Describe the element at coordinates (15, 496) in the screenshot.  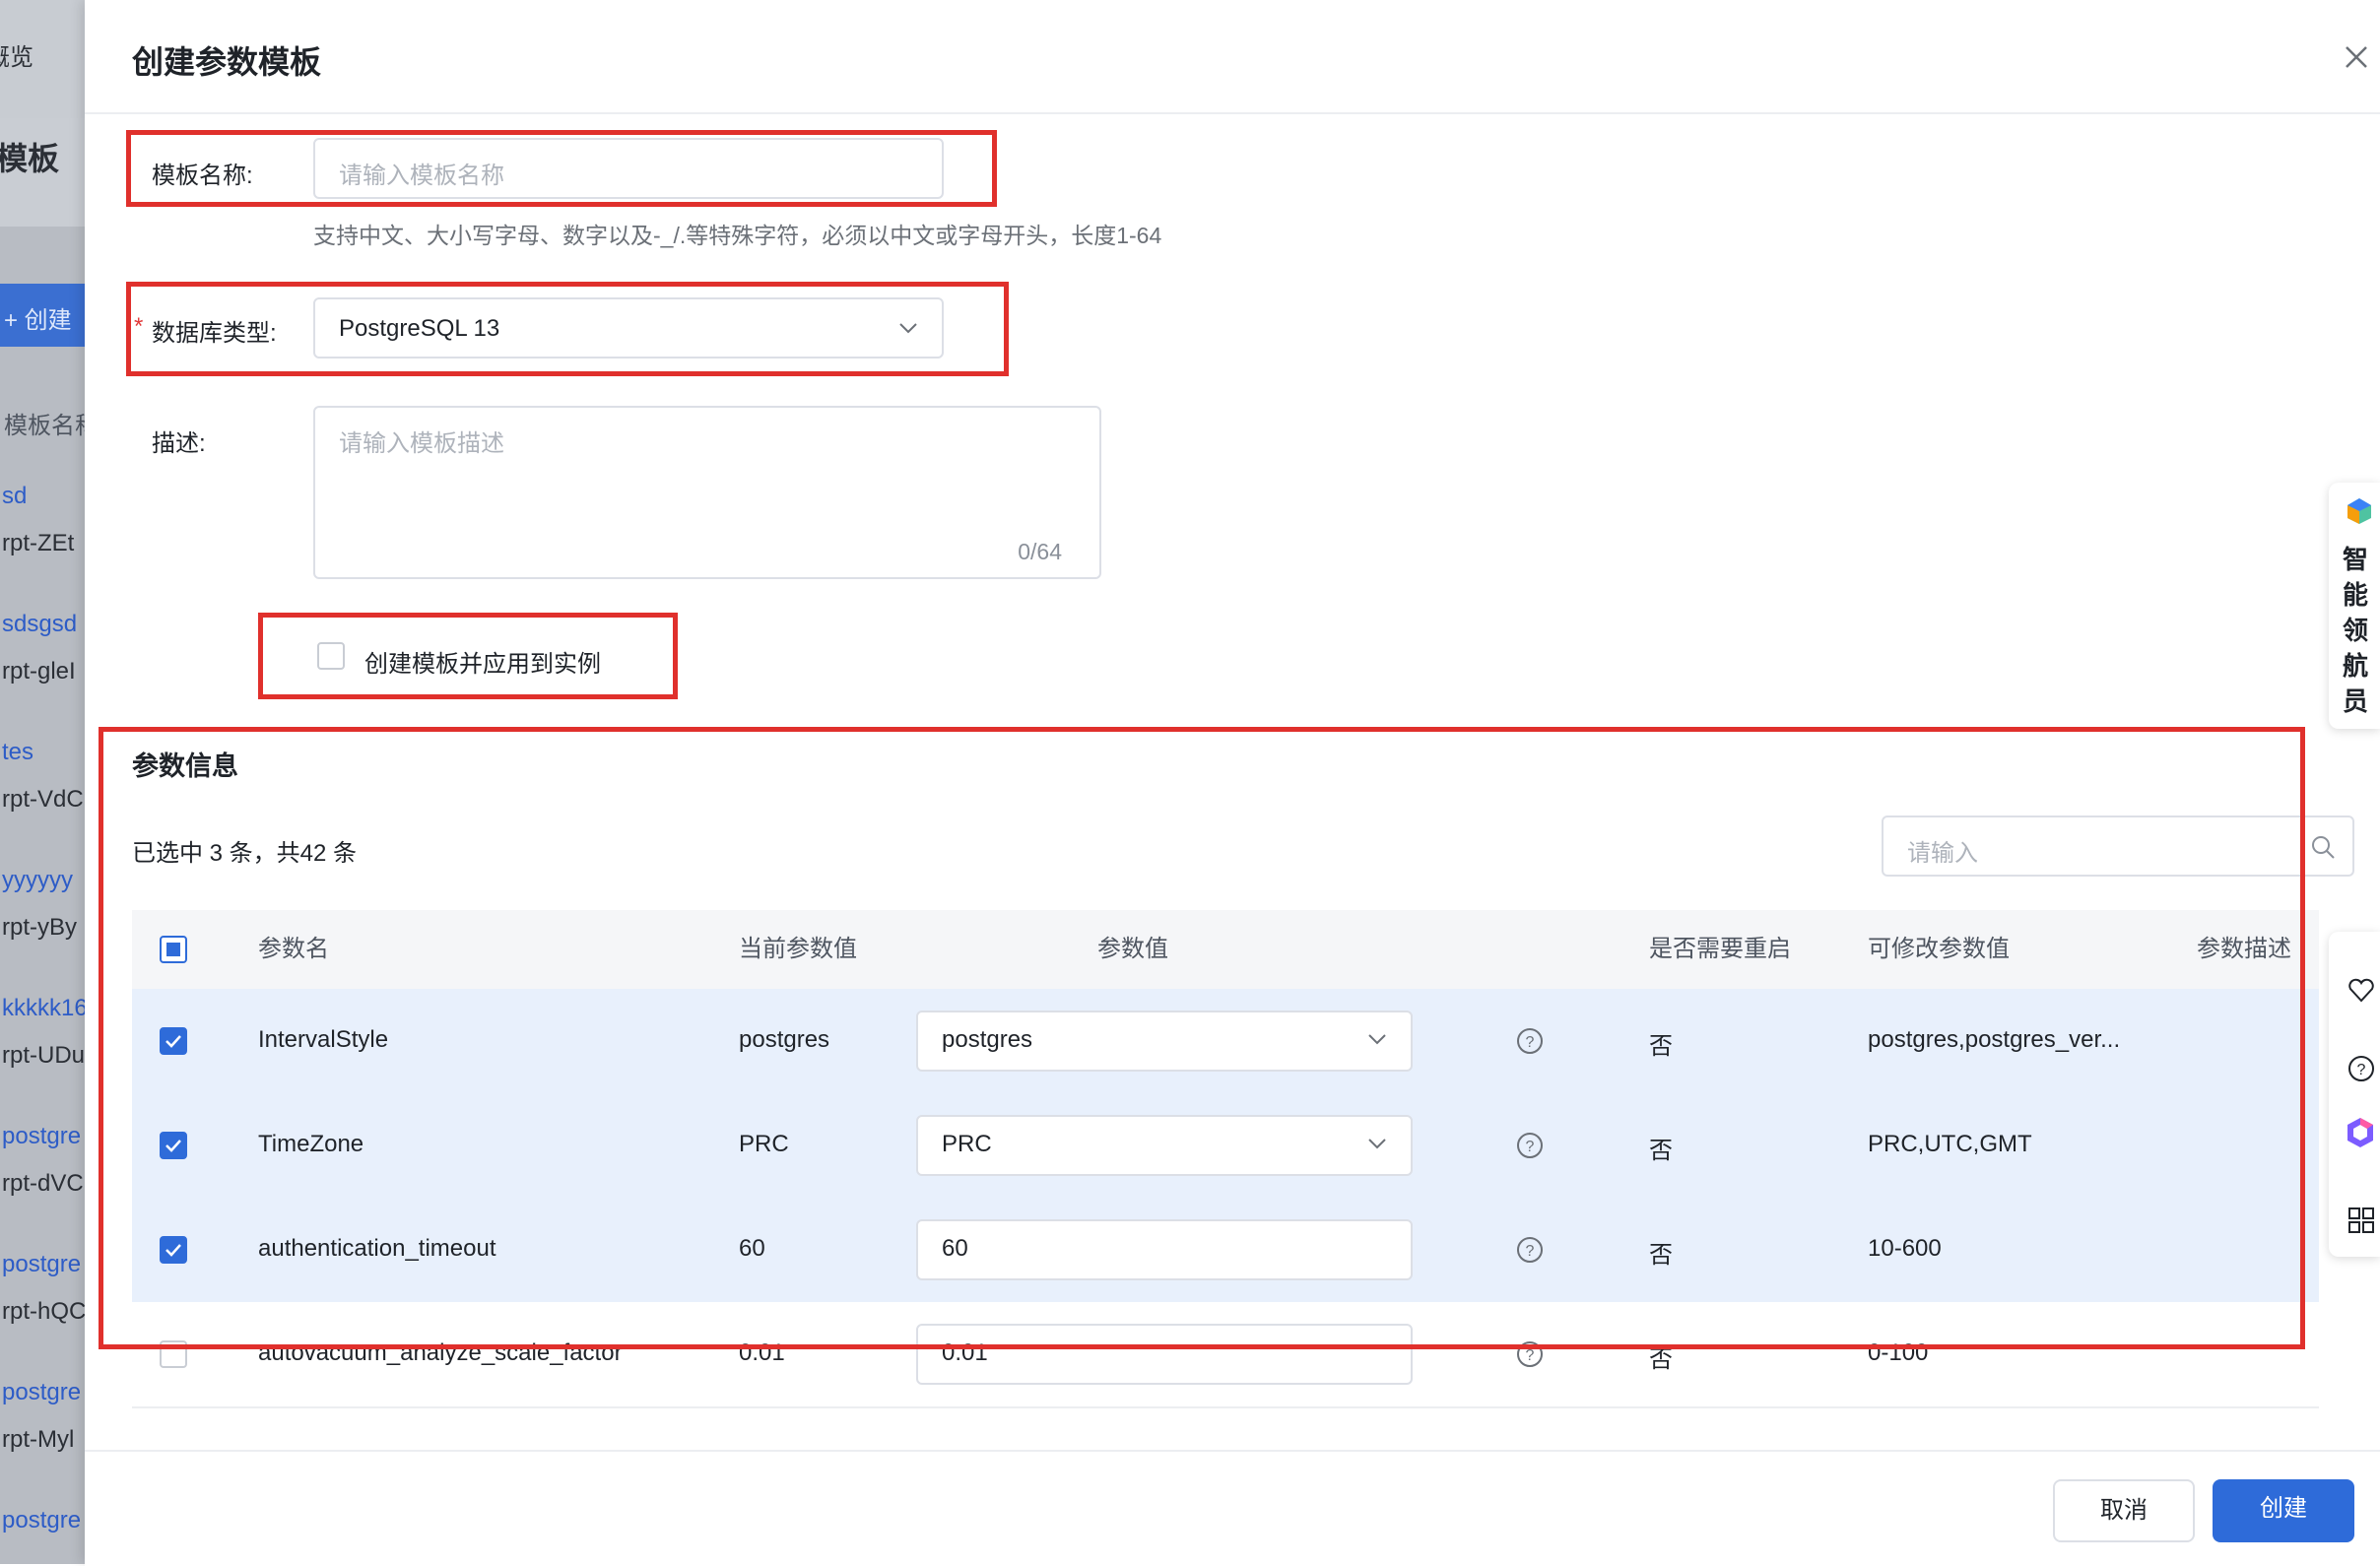
I see `bg-row-name: sd` at that location.